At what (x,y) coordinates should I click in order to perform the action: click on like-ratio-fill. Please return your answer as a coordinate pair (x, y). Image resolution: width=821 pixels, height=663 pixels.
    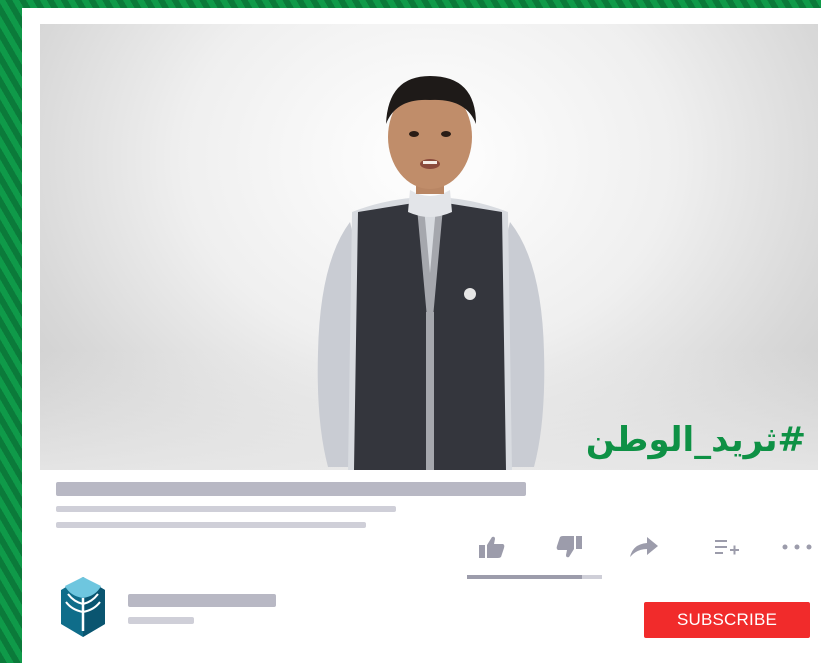
    Looking at the image, I should click on (524, 577).